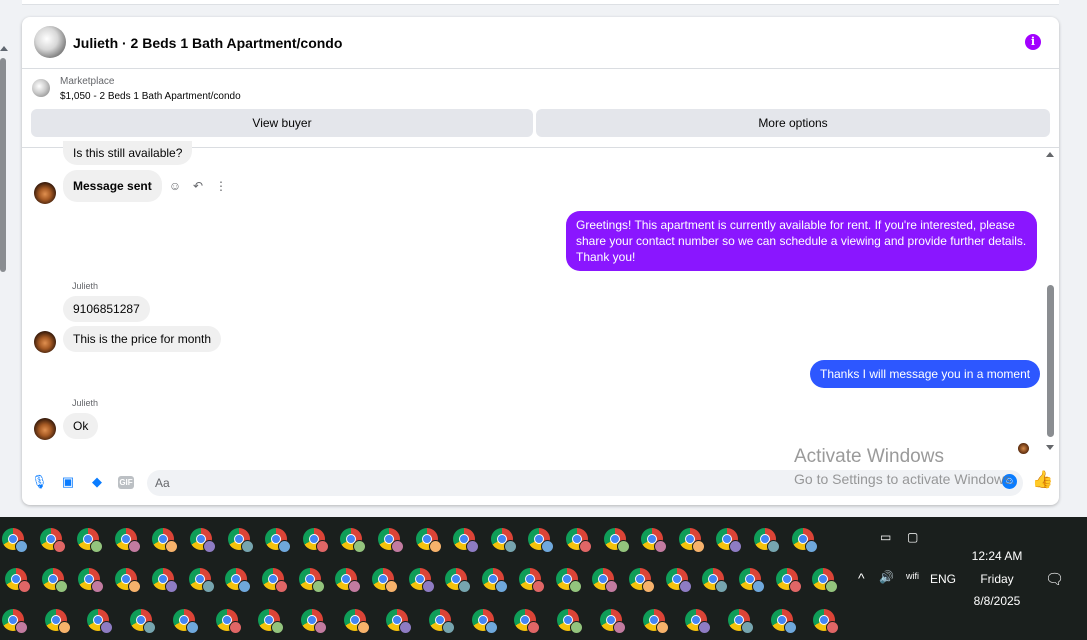 The width and height of the screenshot is (1087, 640). What do you see at coordinates (97, 482) in the screenshot?
I see `sticker-icon: ◆` at bounding box center [97, 482].